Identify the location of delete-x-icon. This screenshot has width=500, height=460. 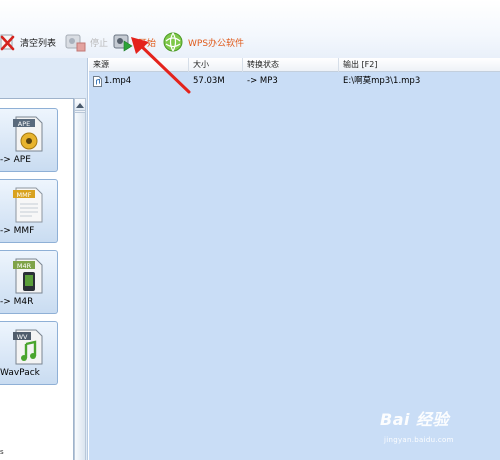
(7, 42).